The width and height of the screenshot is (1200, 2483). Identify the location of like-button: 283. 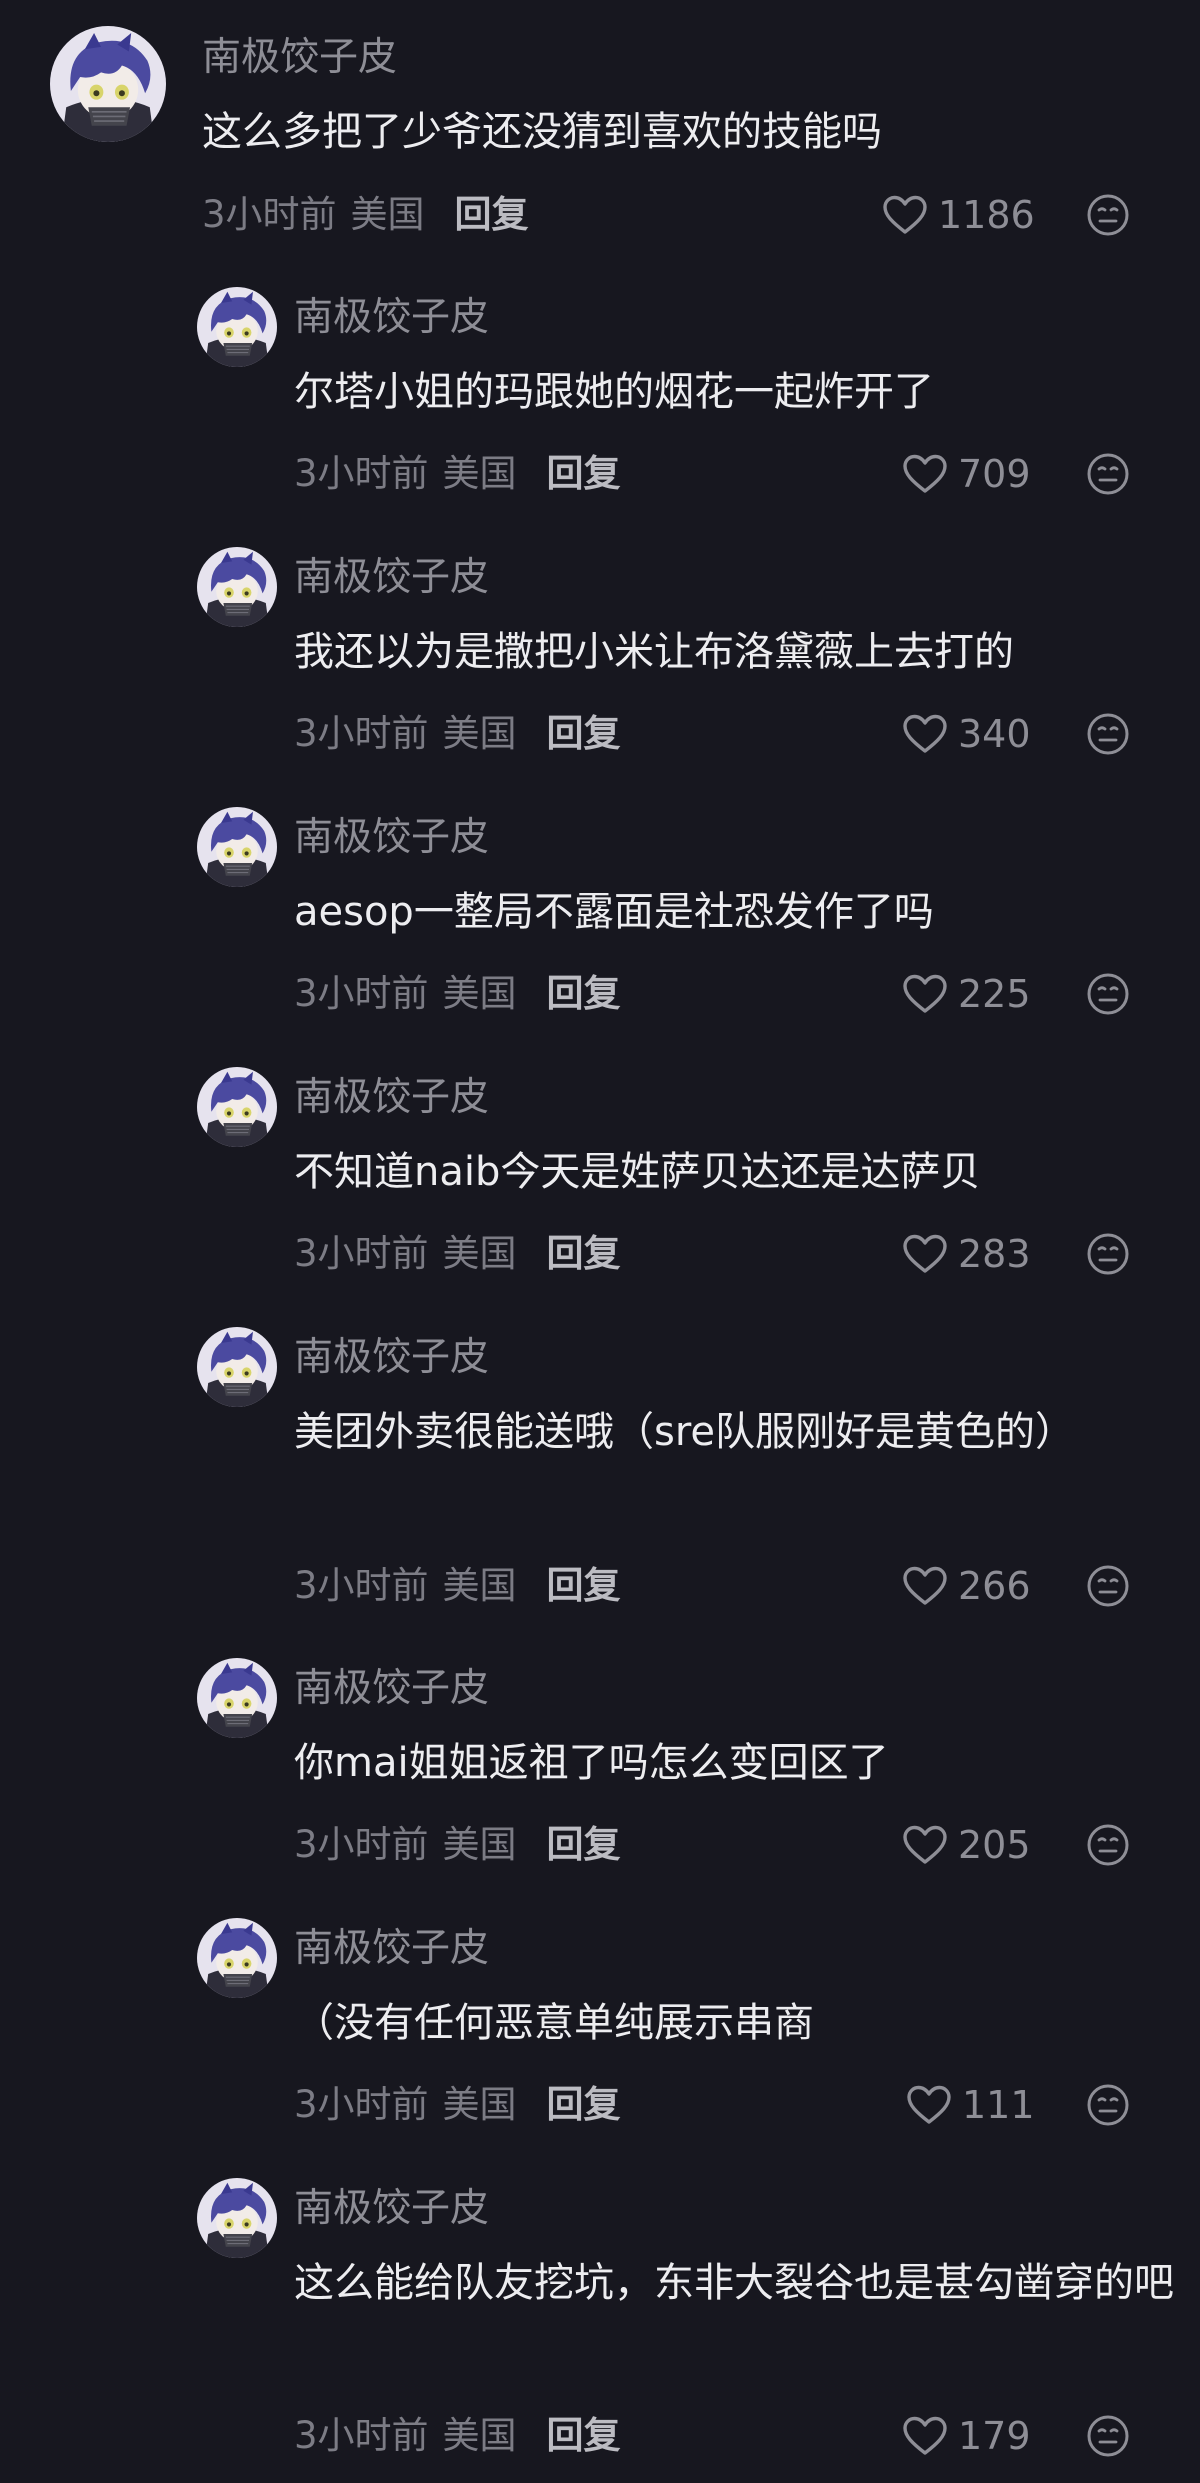
(966, 1254).